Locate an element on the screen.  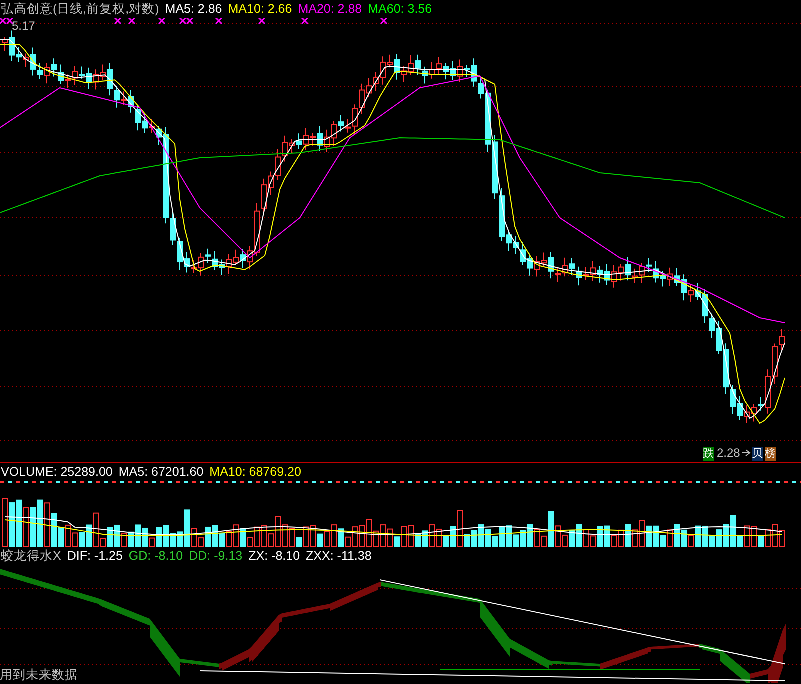
indicator-value: MA10: 68769.20 is located at coordinates (256, 472).